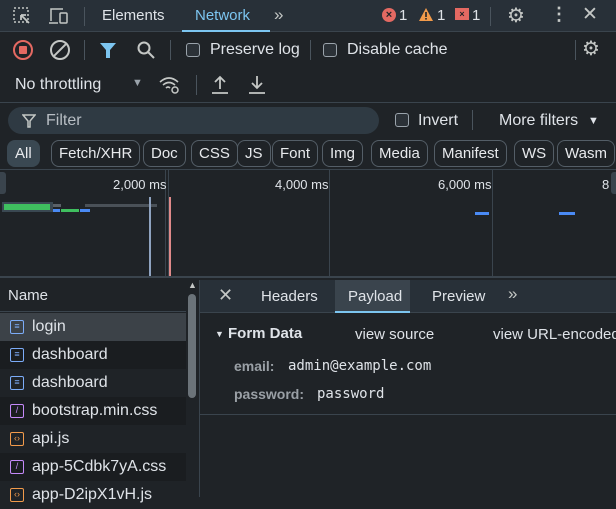 This screenshot has height=509, width=616. I want to click on preserve-log-label: Preserve log, so click(255, 50).